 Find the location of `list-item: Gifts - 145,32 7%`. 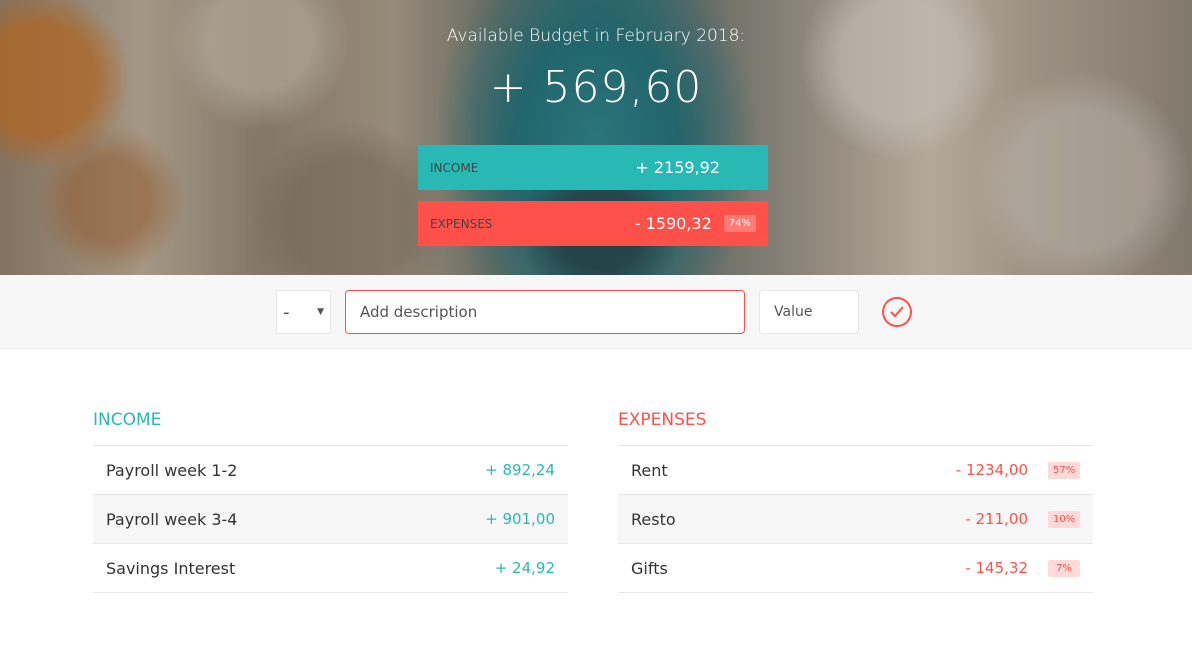

list-item: Gifts - 145,32 7% is located at coordinates (855, 568).